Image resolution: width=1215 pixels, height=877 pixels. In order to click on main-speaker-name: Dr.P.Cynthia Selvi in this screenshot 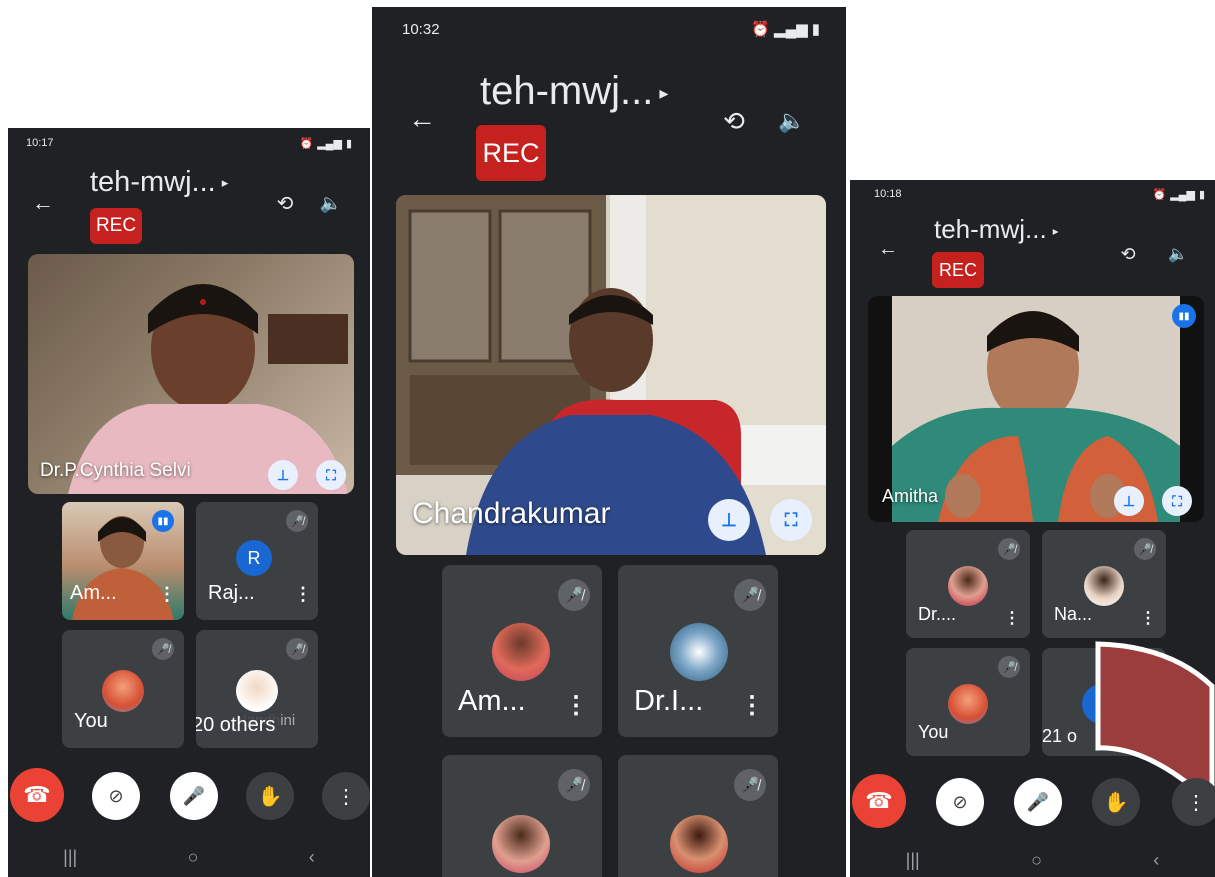, I will do `click(115, 470)`.